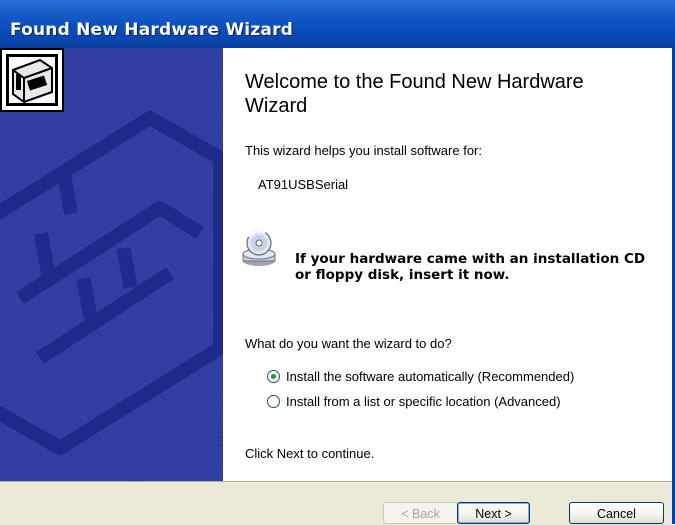  What do you see at coordinates (616, 513) in the screenshot?
I see `cancel-button: Cancel` at bounding box center [616, 513].